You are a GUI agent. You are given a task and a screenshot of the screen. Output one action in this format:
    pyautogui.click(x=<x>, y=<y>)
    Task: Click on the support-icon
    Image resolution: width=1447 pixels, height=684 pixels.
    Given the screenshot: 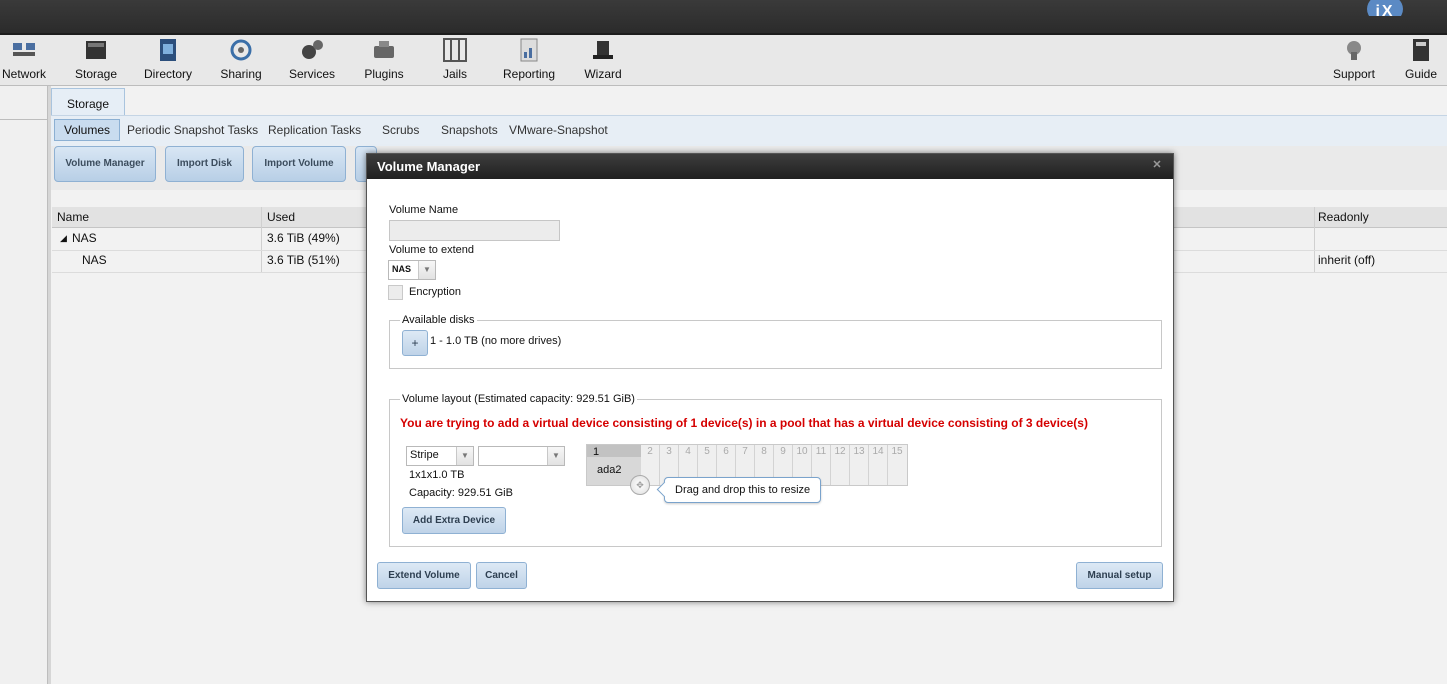 What is the action you would take?
    pyautogui.click(x=1354, y=50)
    